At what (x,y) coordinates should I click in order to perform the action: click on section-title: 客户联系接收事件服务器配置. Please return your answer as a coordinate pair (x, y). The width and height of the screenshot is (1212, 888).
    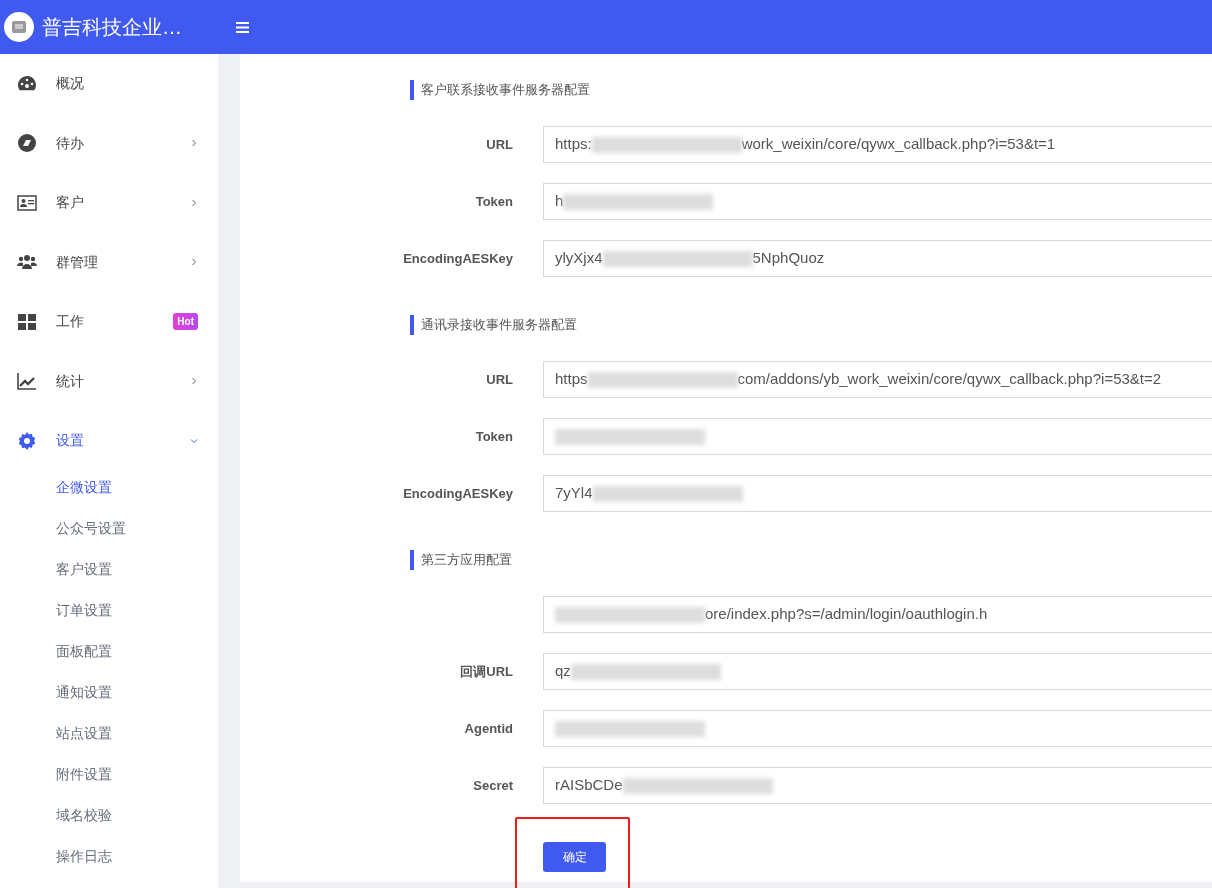
    Looking at the image, I should click on (811, 90).